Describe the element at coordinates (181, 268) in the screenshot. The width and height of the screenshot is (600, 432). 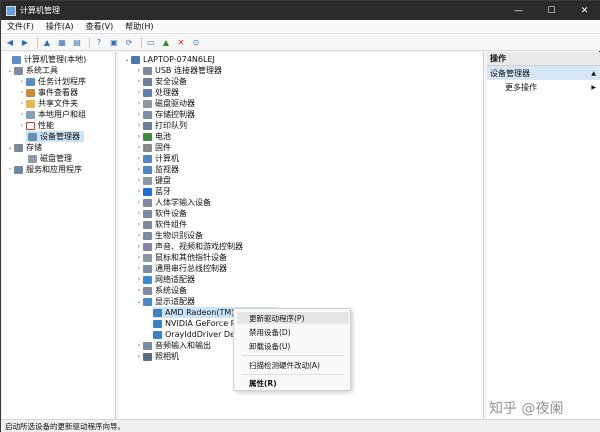
I see `device-category: › 通用串行总线控制器` at that location.